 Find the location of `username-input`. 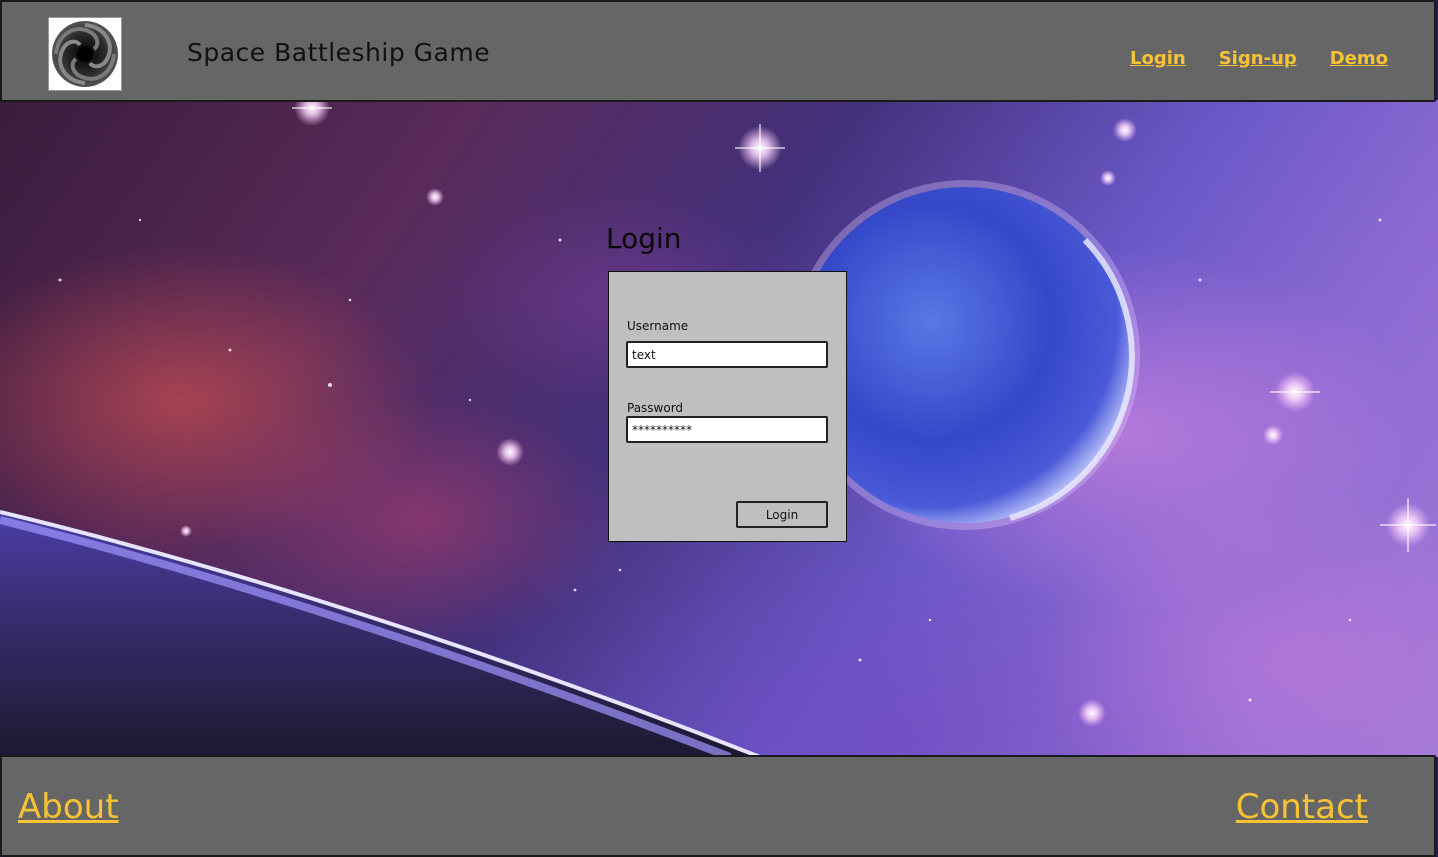

username-input is located at coordinates (727, 354).